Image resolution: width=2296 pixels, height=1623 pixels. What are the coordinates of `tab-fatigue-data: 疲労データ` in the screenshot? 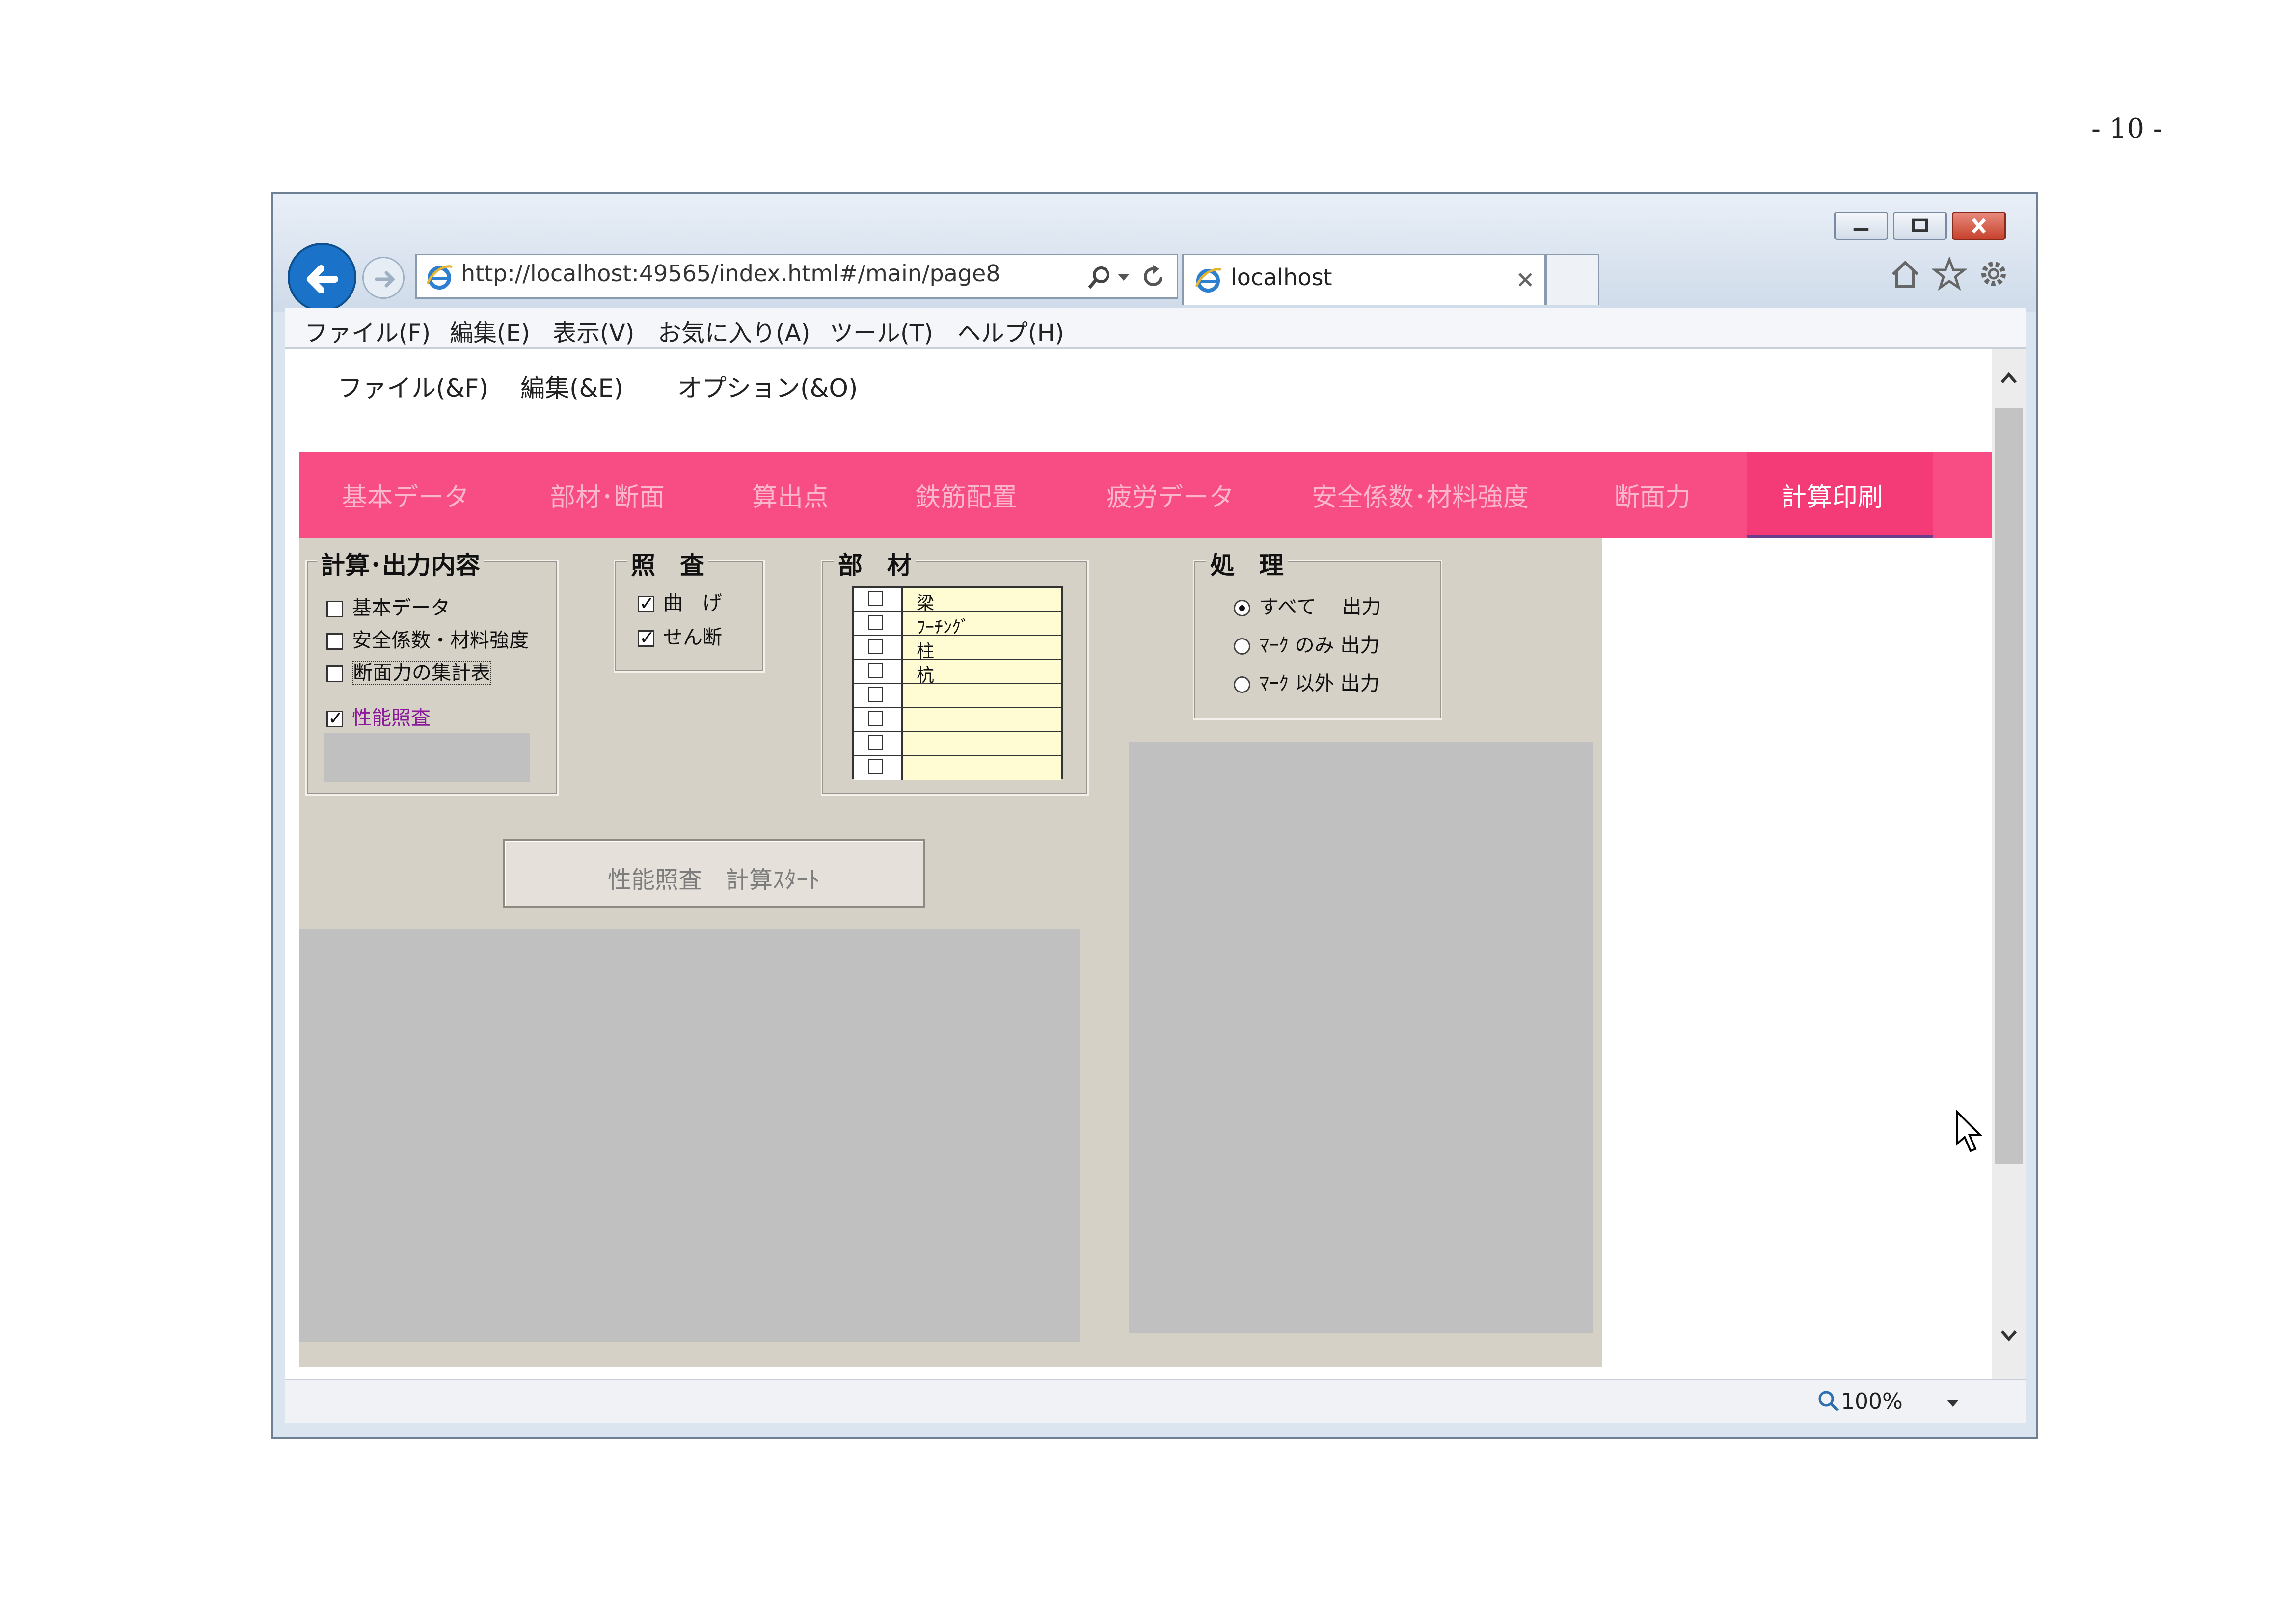 It's located at (1170, 495).